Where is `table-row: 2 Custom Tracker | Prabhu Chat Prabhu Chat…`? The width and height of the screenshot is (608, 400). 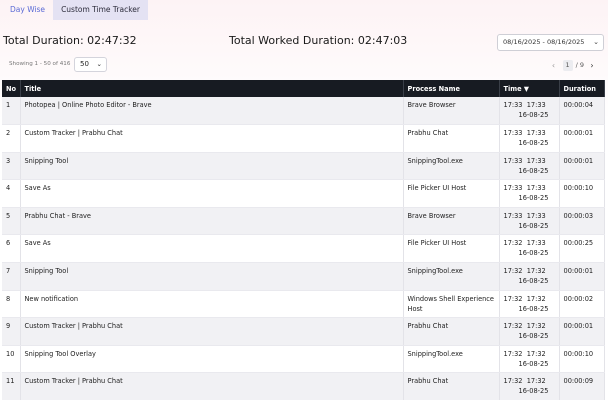
table-row: 2 Custom Tracker | Prabhu Chat Prabhu Chat… is located at coordinates (303, 138).